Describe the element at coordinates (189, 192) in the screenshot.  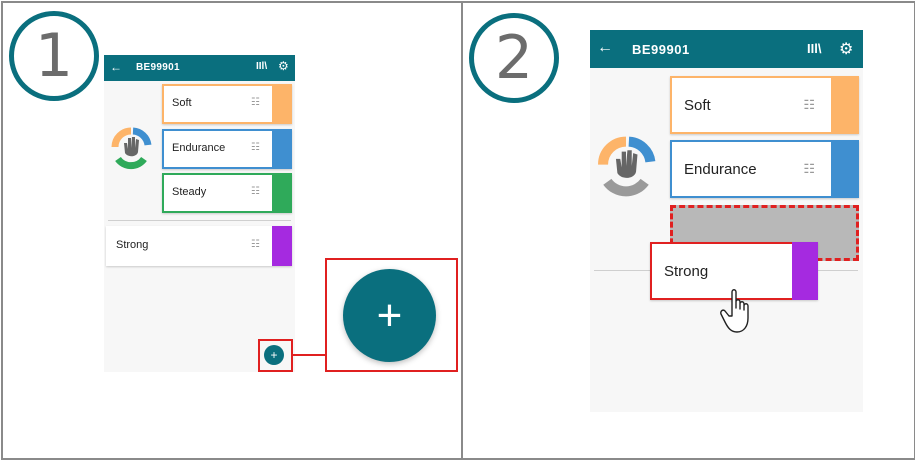
I see `card-label: Steady` at that location.